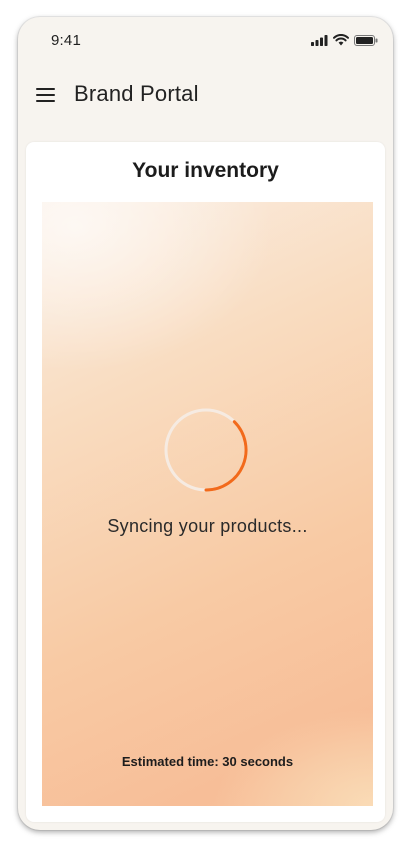  Describe the element at coordinates (206, 450) in the screenshot. I see `loading-spinner-icon` at that location.